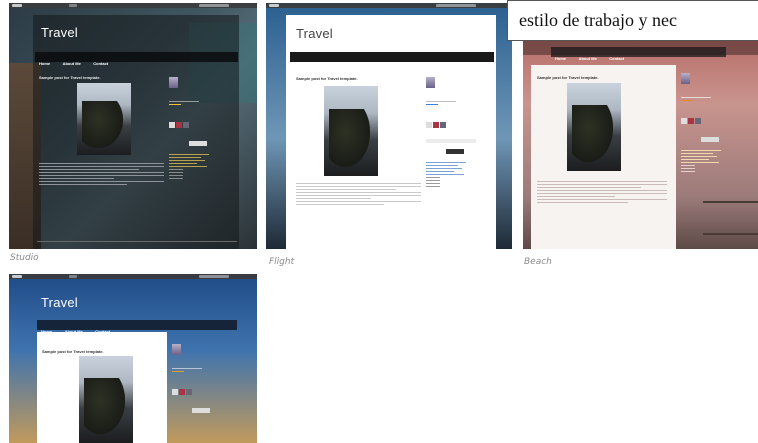  I want to click on template-label-flight: Flight, so click(282, 262).